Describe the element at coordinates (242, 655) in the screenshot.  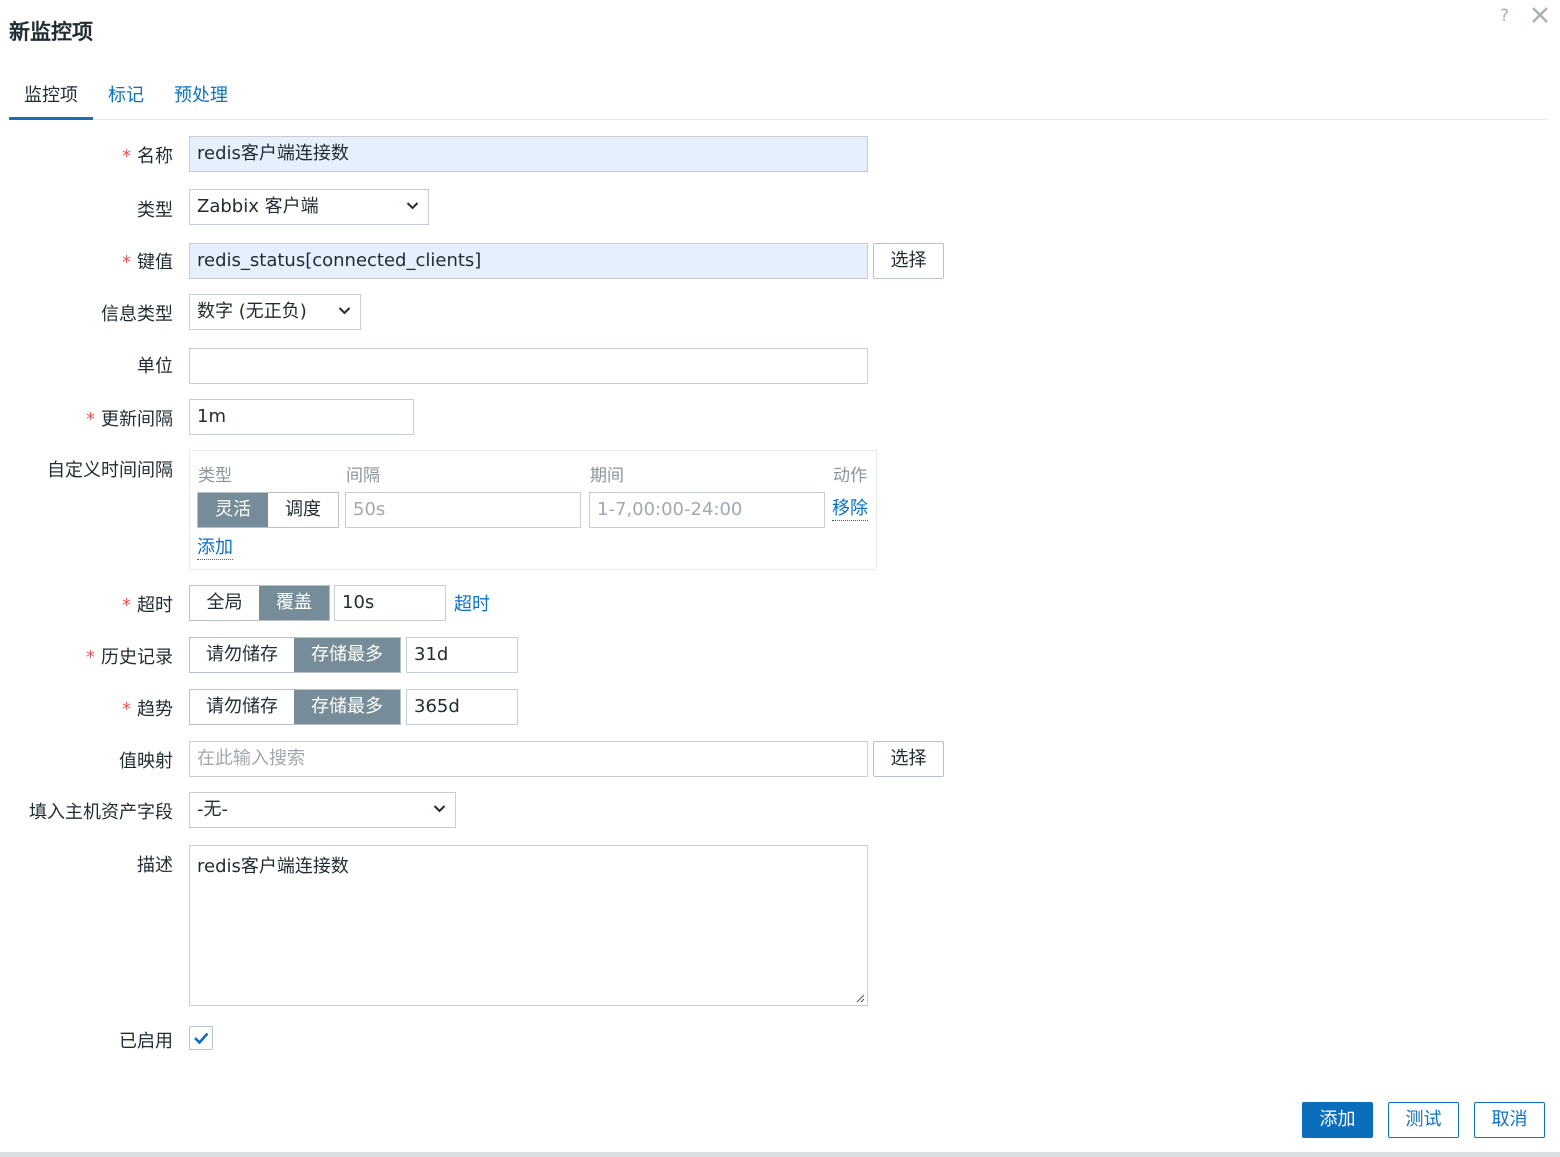
I see `history-no-store-option: 请勿储存` at that location.